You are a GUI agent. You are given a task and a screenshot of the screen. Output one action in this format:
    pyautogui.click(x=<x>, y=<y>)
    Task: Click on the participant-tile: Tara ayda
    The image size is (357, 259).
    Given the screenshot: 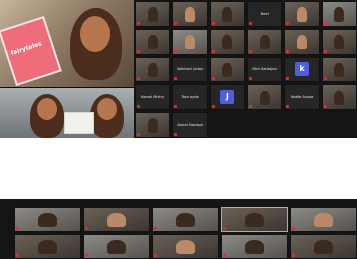 What is the action you would take?
    pyautogui.click(x=190, y=97)
    